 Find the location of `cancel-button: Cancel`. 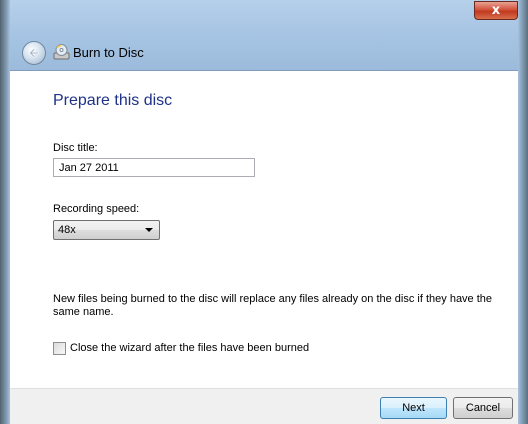

cancel-button: Cancel is located at coordinates (483, 408).